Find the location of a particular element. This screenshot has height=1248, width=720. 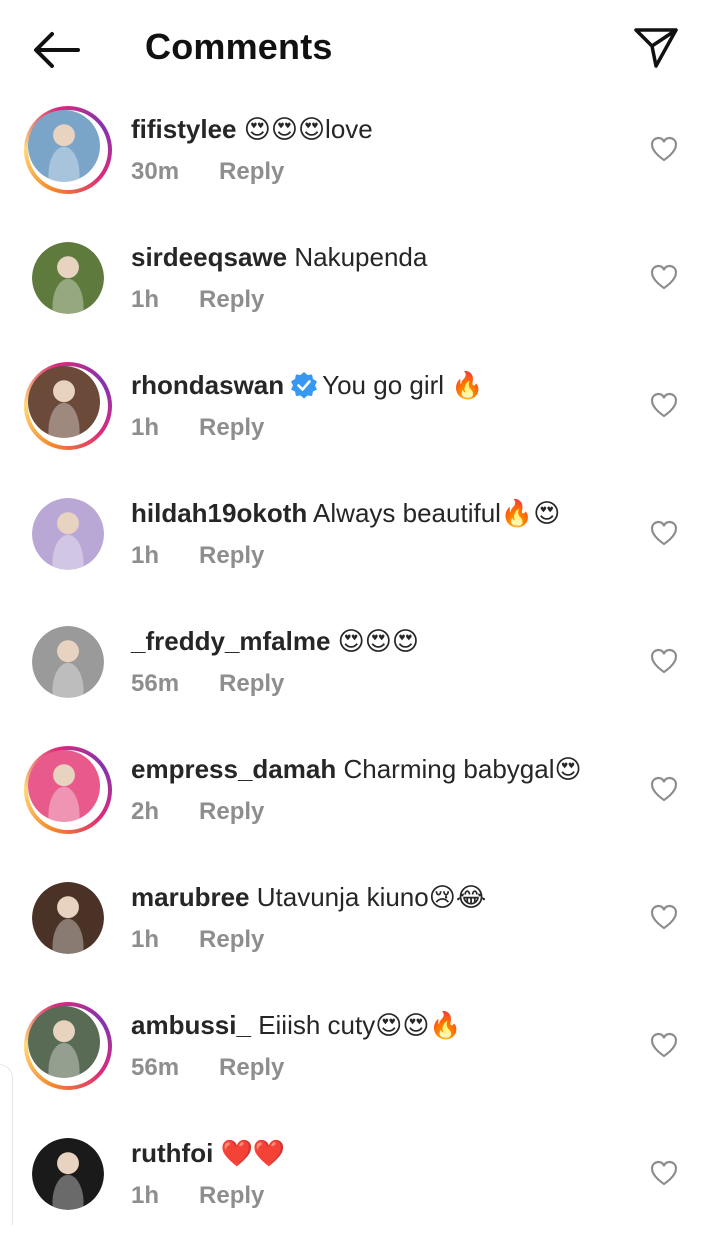

comment-text: Nakupenda is located at coordinates (361, 257).